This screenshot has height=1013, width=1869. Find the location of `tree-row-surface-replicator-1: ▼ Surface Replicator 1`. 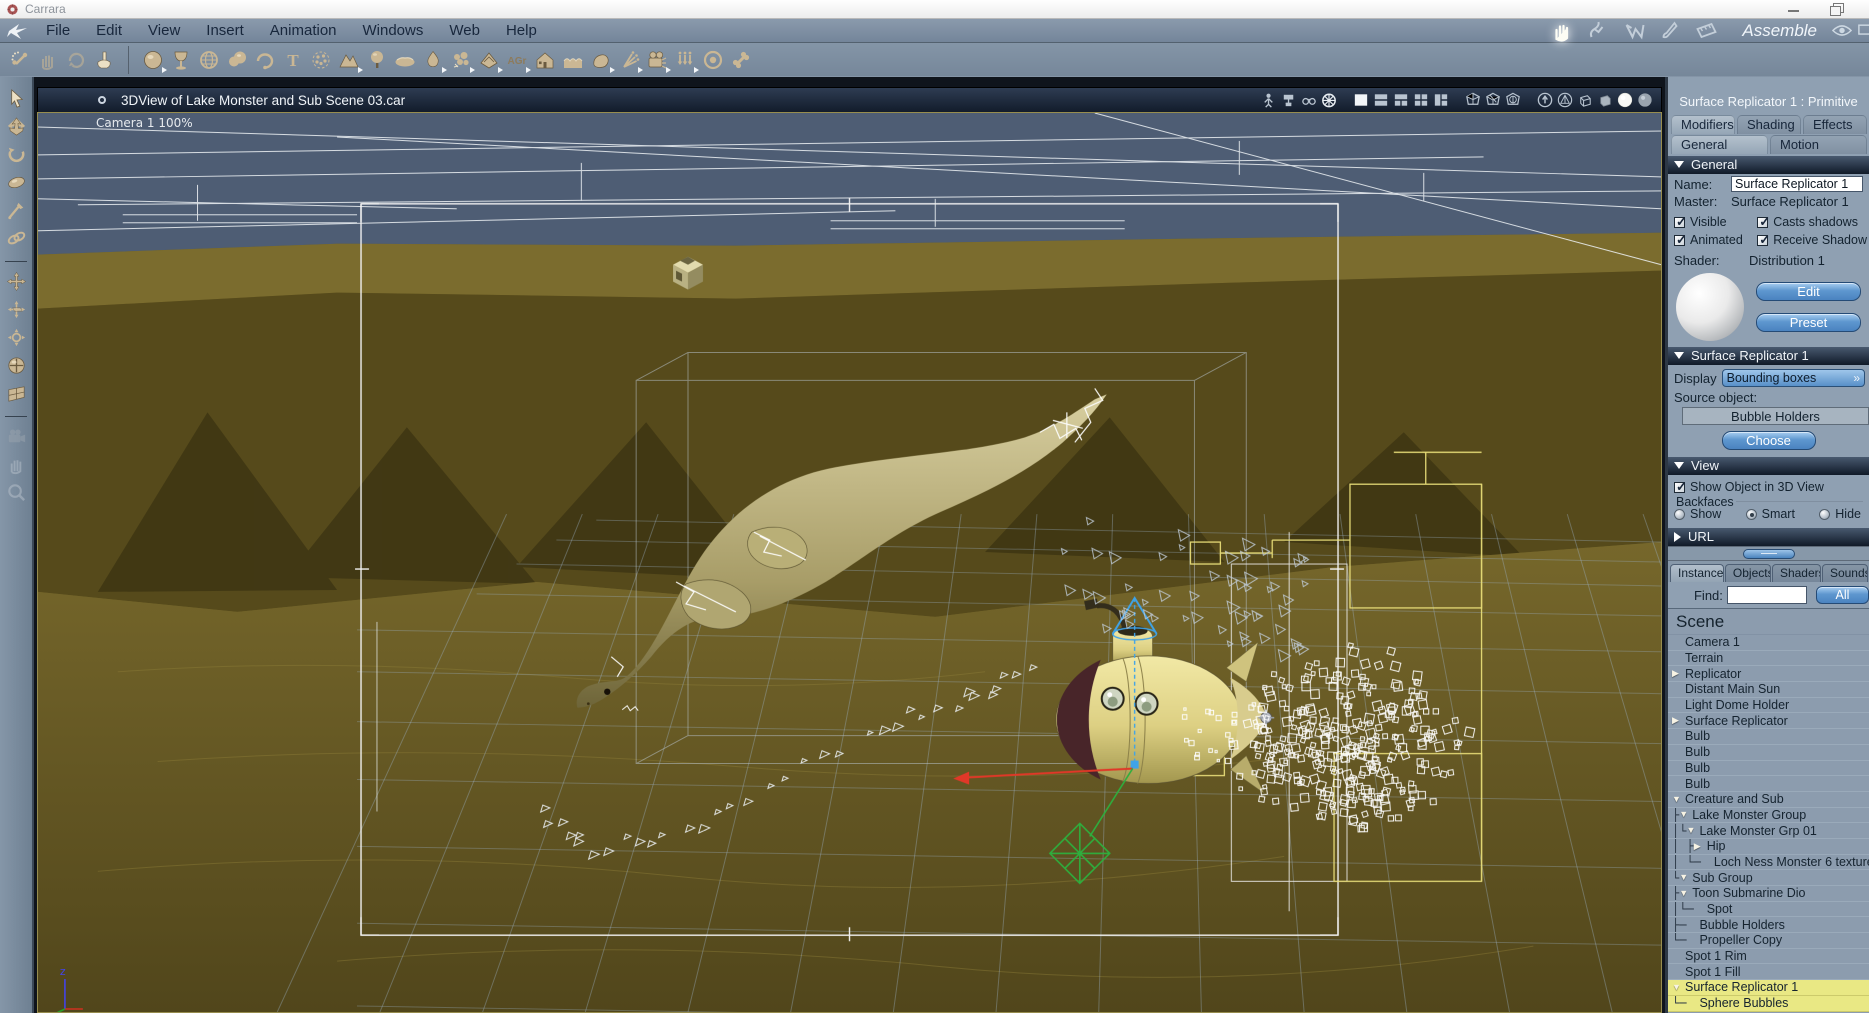

tree-row-surface-replicator-1: ▼ Surface Replicator 1 is located at coordinates (1768, 988).